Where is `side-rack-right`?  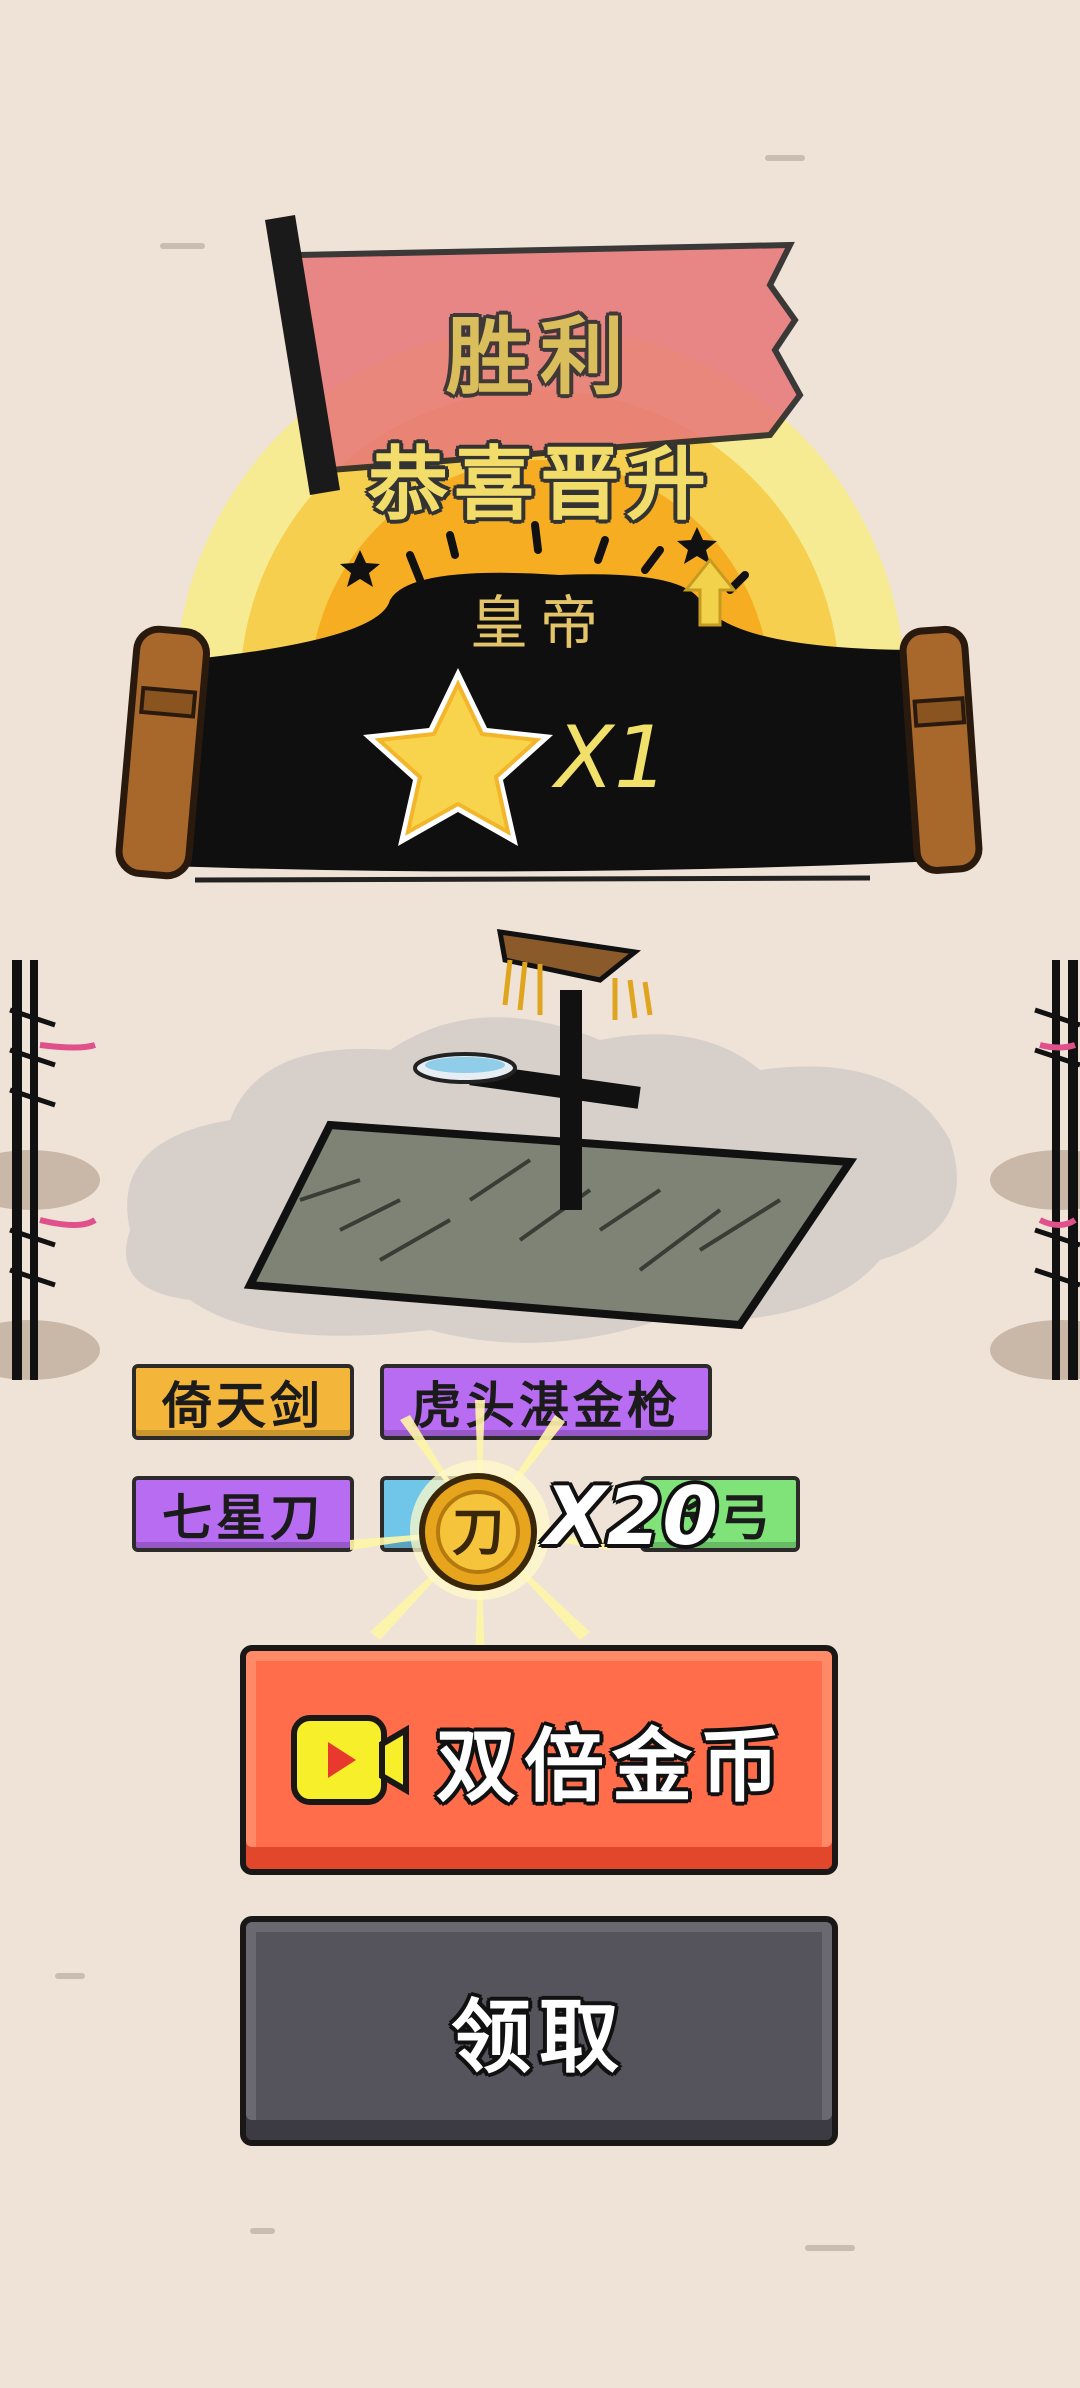 side-rack-right is located at coordinates (1035, 1170).